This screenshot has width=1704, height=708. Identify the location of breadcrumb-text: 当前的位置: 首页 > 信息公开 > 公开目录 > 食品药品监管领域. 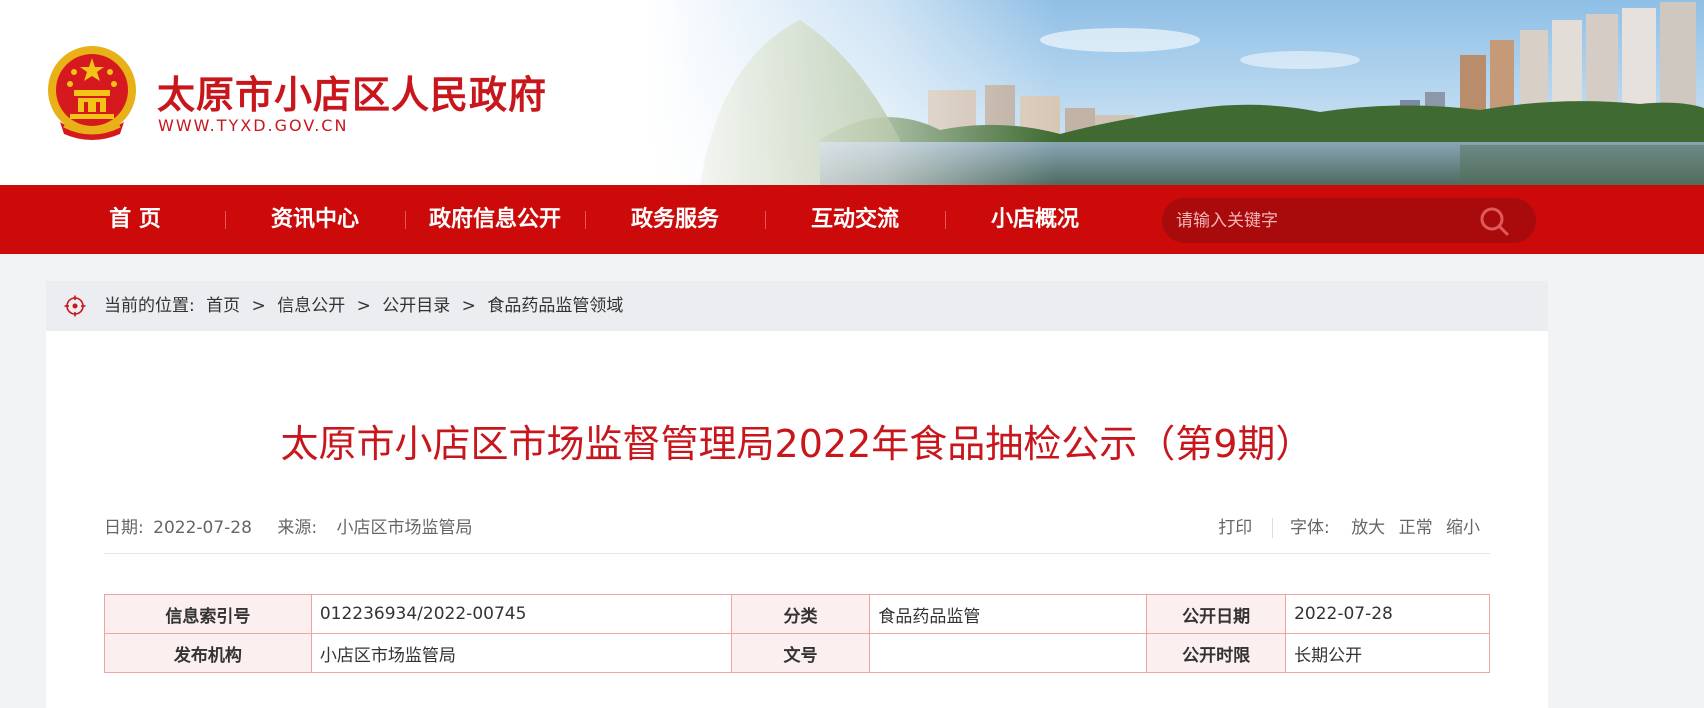
(366, 306).